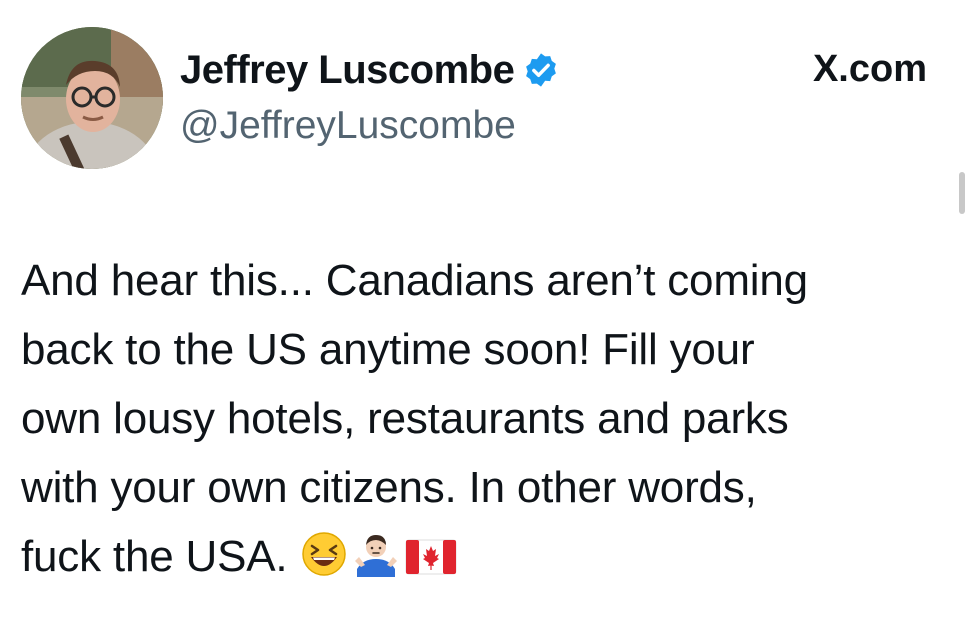 The width and height of the screenshot is (969, 629). Describe the element at coordinates (376, 562) in the screenshot. I see `person-shrugging-emoji` at that location.